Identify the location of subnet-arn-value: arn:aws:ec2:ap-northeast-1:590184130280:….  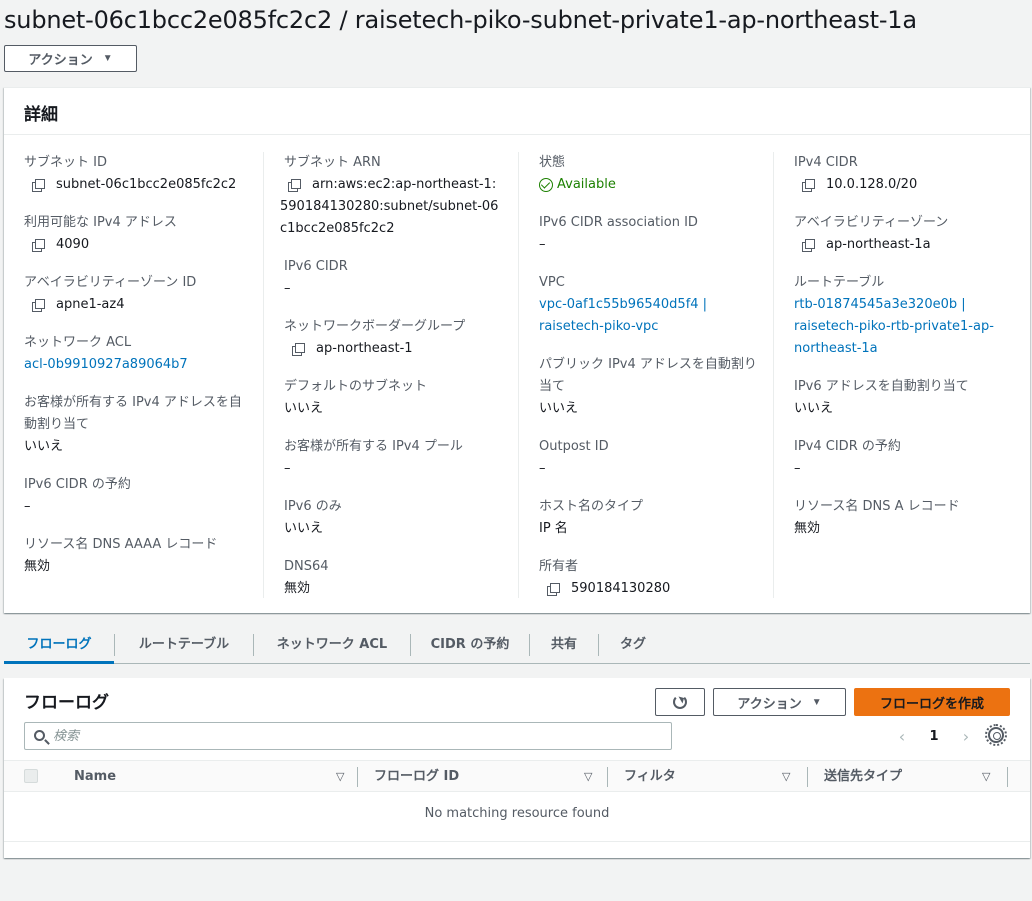
(389, 206).